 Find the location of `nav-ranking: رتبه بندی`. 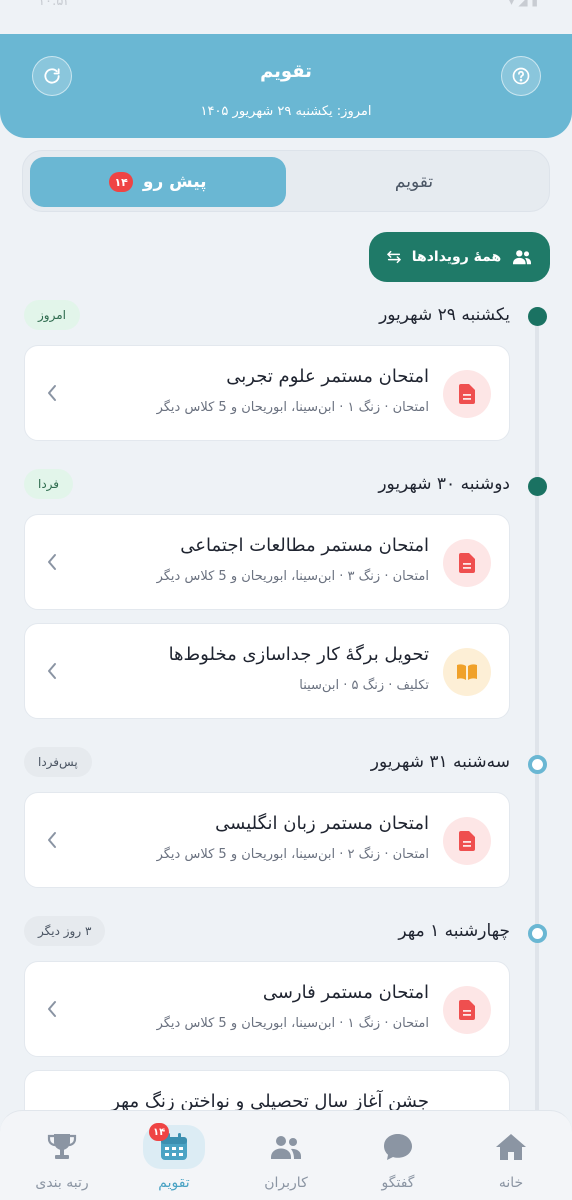

nav-ranking: رتبه بندی is located at coordinates (62, 1157).